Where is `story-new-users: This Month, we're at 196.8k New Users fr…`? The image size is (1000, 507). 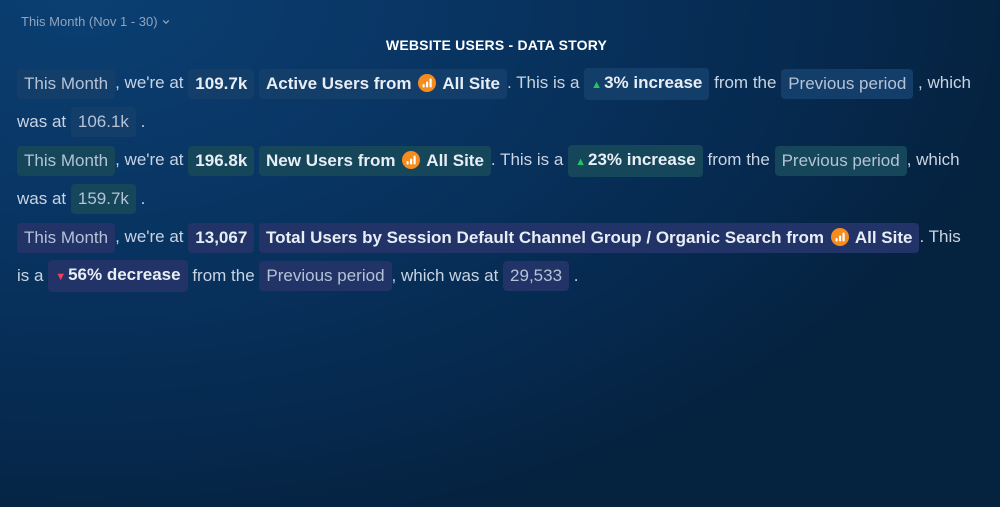 story-new-users: This Month, we're at 196.8k New Users fr… is located at coordinates (497, 179).